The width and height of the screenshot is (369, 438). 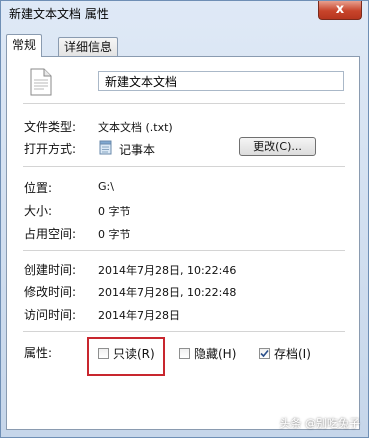 I want to click on archive-checkbox, so click(x=264, y=353).